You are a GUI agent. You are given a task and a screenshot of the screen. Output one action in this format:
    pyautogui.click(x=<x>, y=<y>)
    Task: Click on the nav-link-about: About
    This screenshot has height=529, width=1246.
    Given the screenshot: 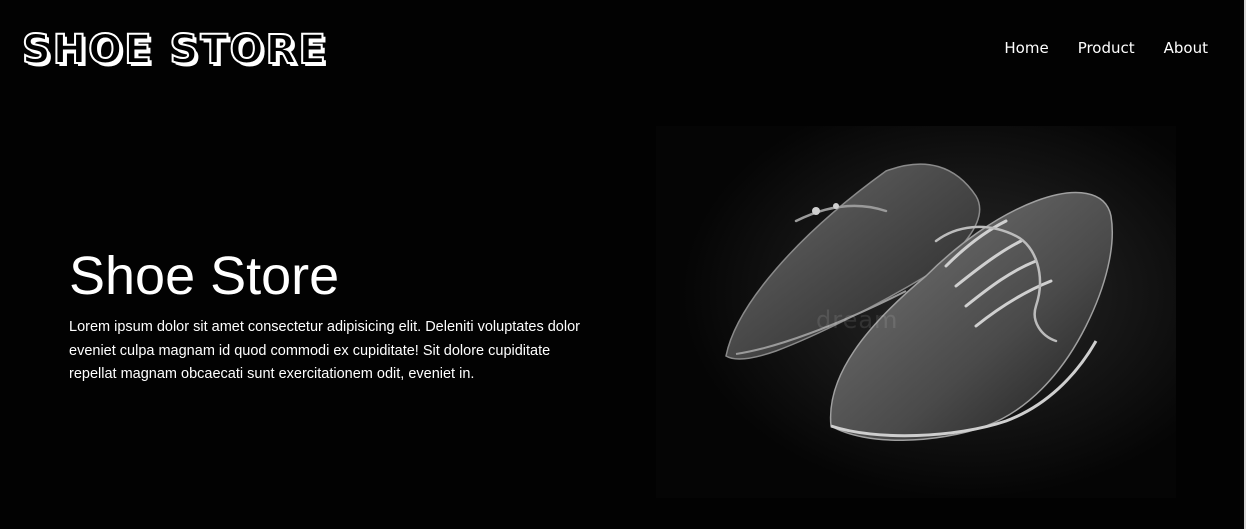 What is the action you would take?
    pyautogui.click(x=1186, y=48)
    